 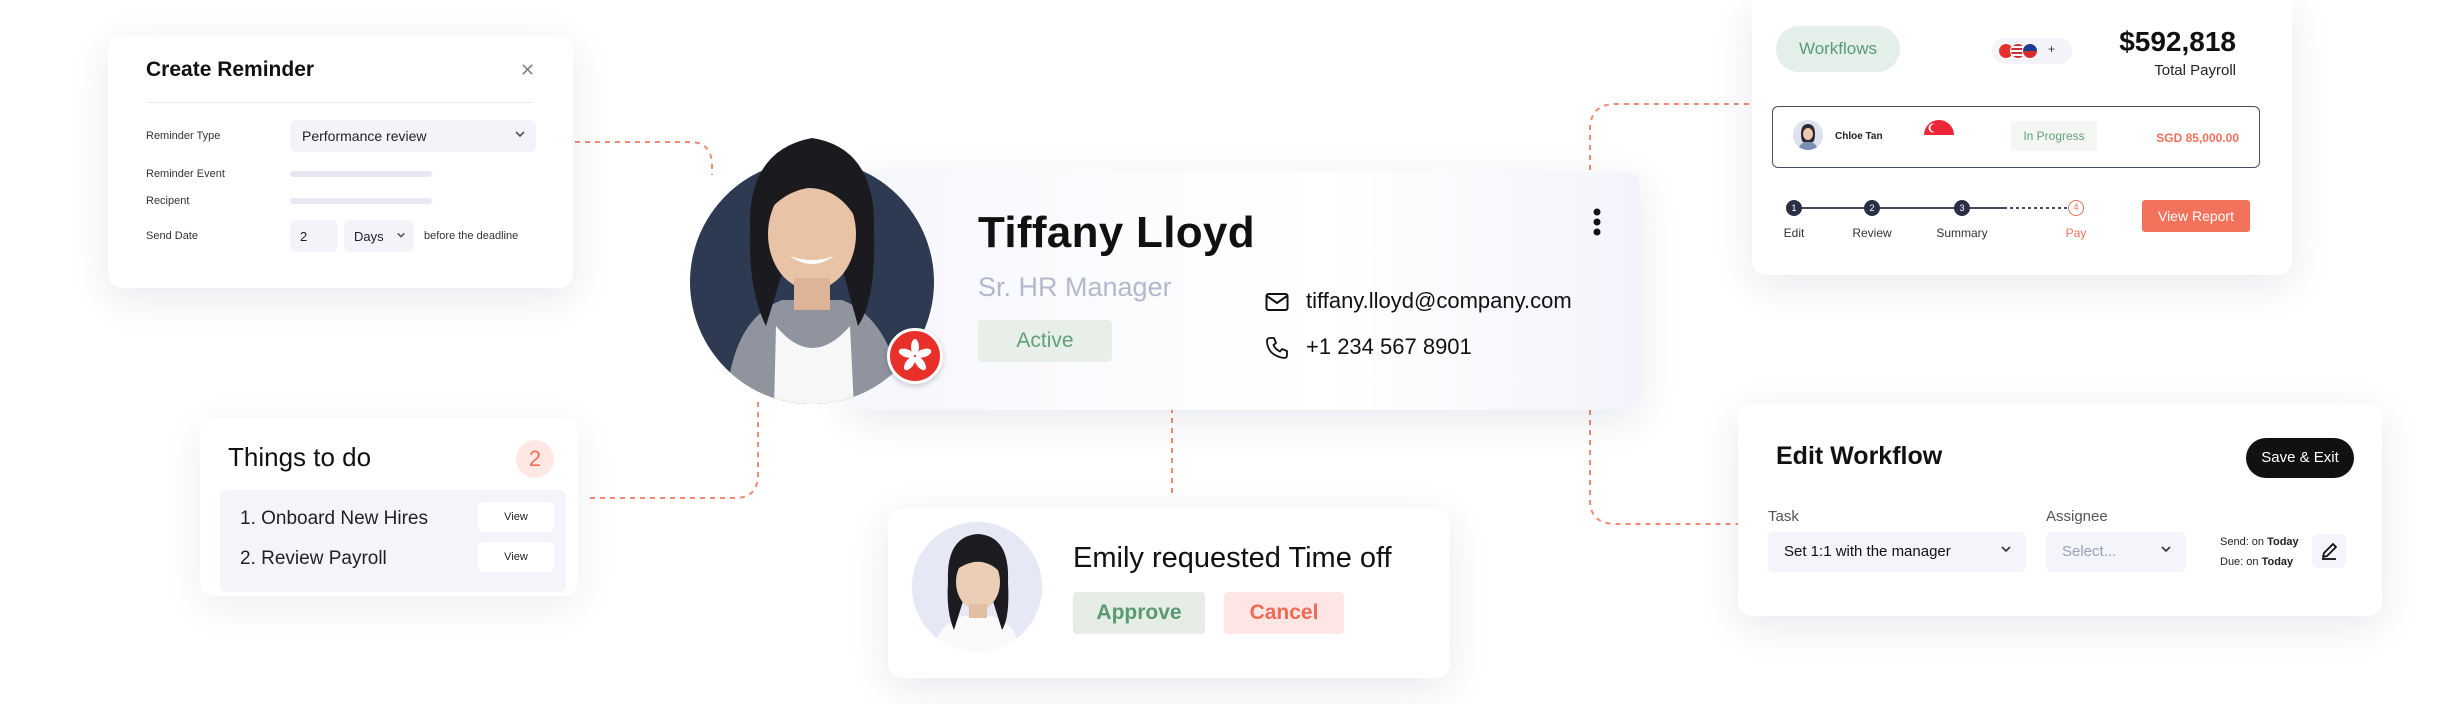 I want to click on reminder-event-label: Reminder Event, so click(x=185, y=174).